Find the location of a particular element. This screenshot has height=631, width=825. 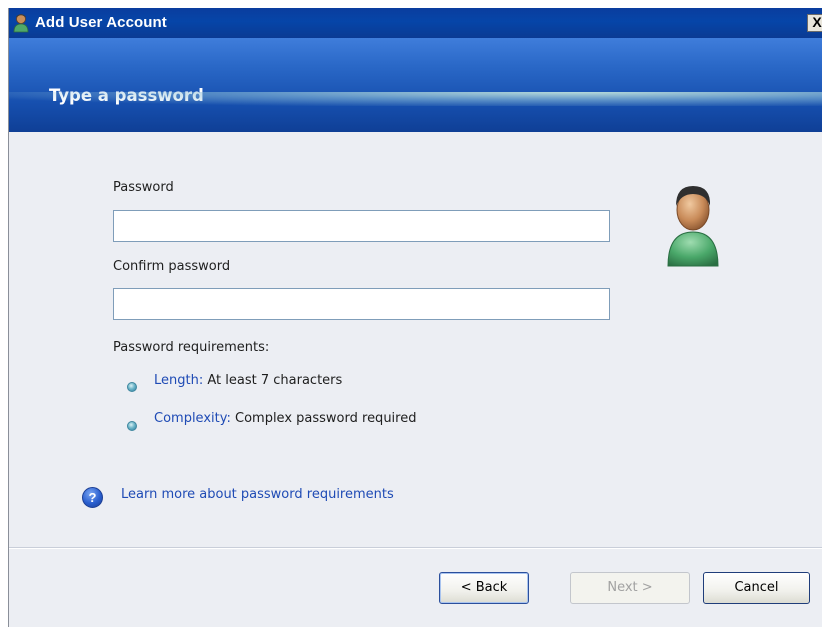

confirm-password-label: Confirm password is located at coordinates (172, 266).